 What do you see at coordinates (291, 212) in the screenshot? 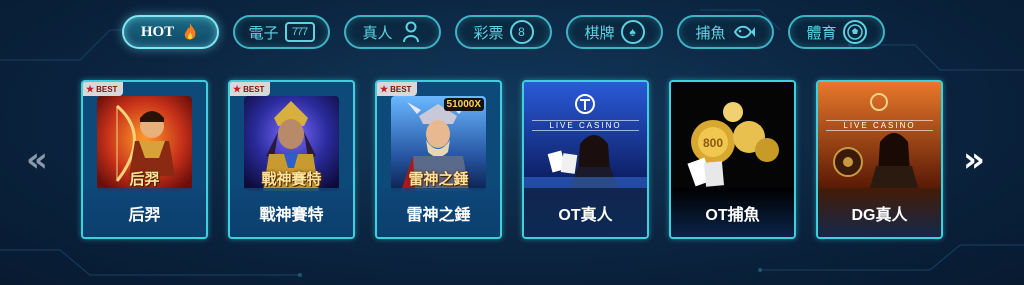
I see `game-card-label: 戰神賽特` at bounding box center [291, 212].